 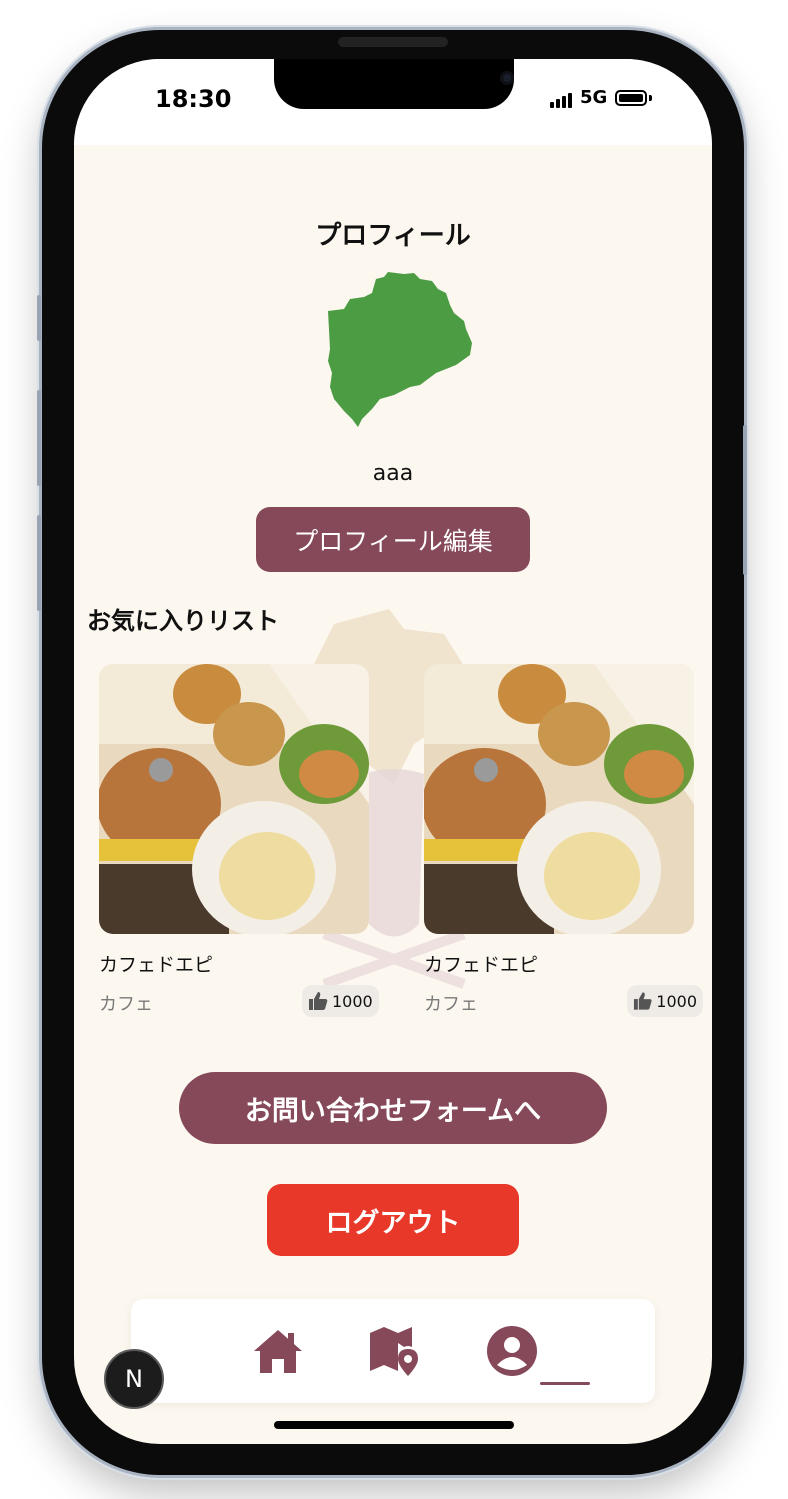 I want to click on home-icon, so click(x=278, y=1351).